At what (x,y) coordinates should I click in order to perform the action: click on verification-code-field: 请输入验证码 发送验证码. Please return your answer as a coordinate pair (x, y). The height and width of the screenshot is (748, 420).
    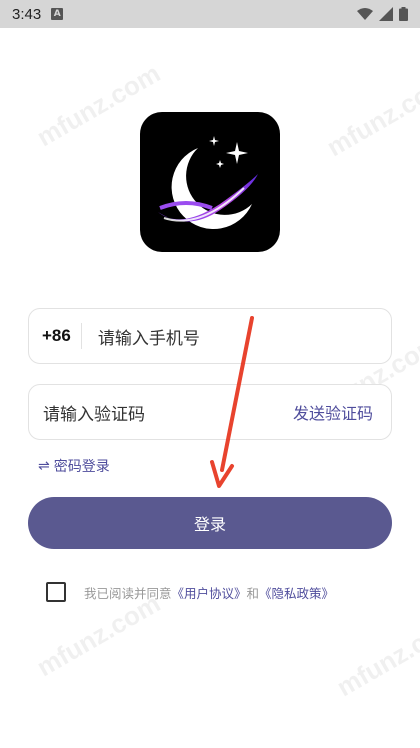
    Looking at the image, I should click on (210, 412).